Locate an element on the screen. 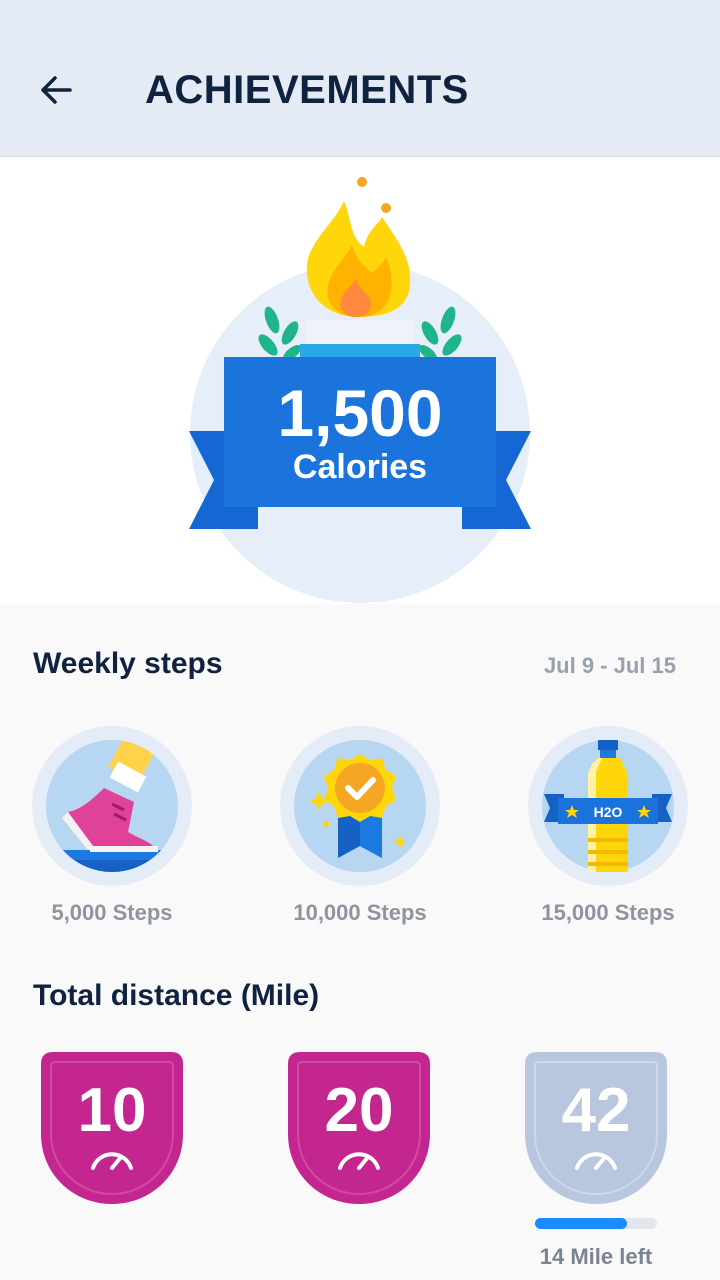  calorie-unit: Calories is located at coordinates (360, 467).